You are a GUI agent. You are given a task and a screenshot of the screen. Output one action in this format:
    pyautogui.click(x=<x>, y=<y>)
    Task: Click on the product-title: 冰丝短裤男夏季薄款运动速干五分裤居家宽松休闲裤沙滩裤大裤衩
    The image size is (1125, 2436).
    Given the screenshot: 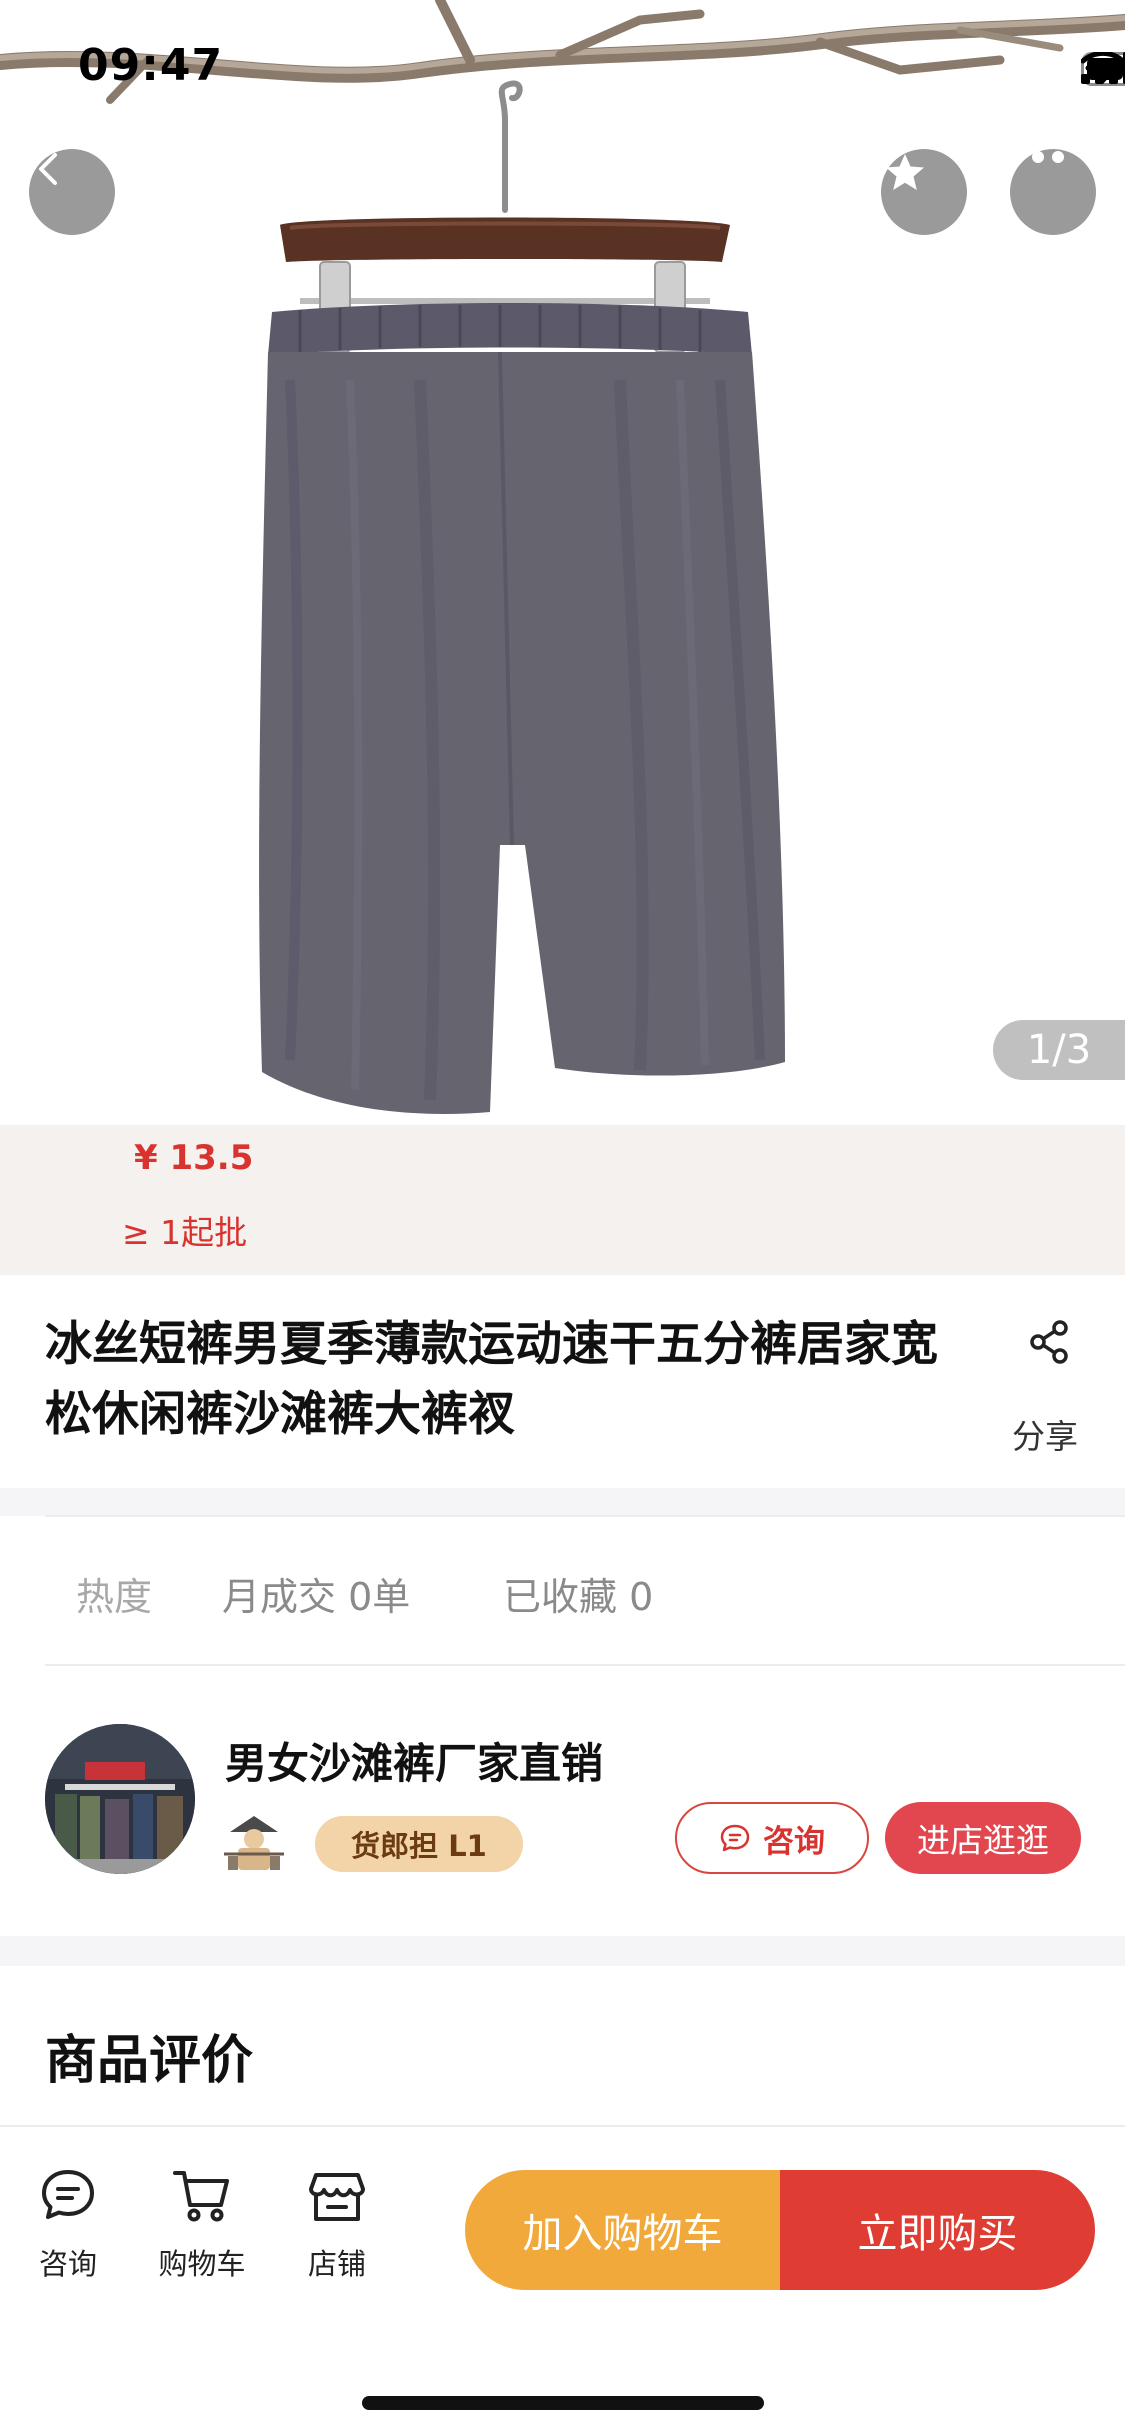 What is the action you would take?
    pyautogui.click(x=491, y=1379)
    